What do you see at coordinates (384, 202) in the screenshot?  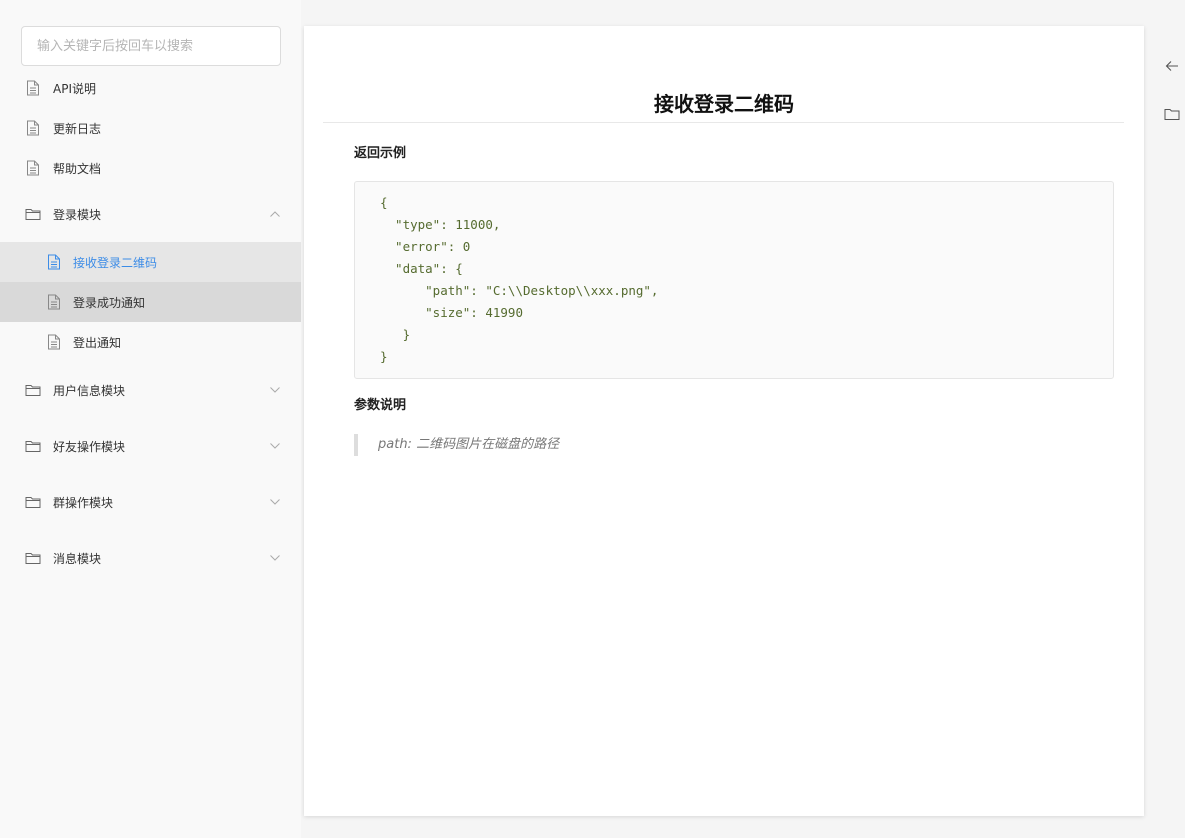 I see `code-line: {` at bounding box center [384, 202].